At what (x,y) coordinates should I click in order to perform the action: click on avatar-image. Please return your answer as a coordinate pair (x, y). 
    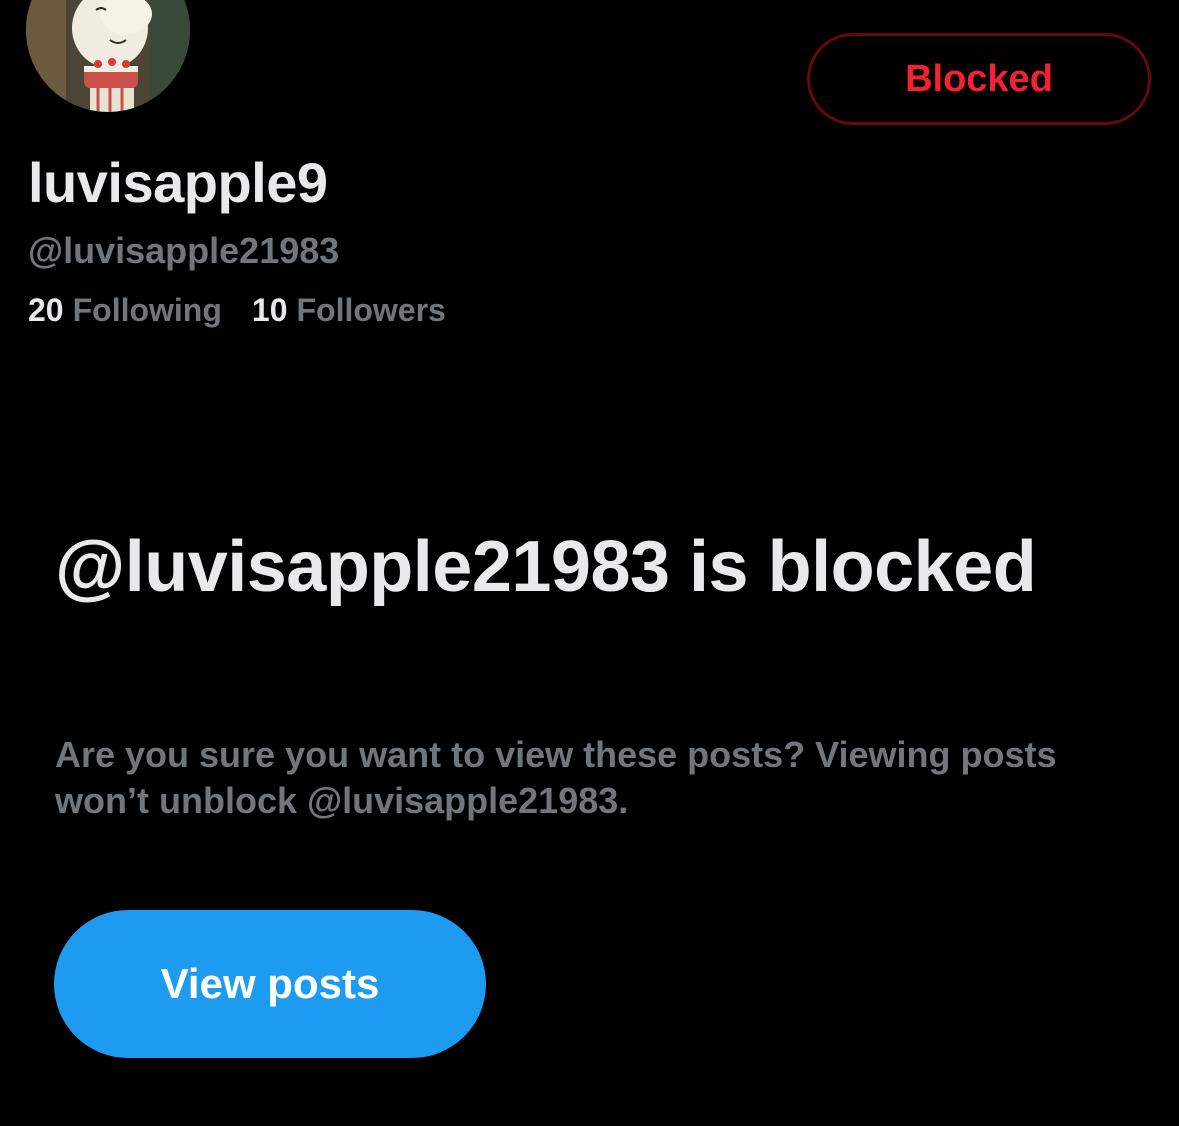
    Looking at the image, I should click on (108, 56).